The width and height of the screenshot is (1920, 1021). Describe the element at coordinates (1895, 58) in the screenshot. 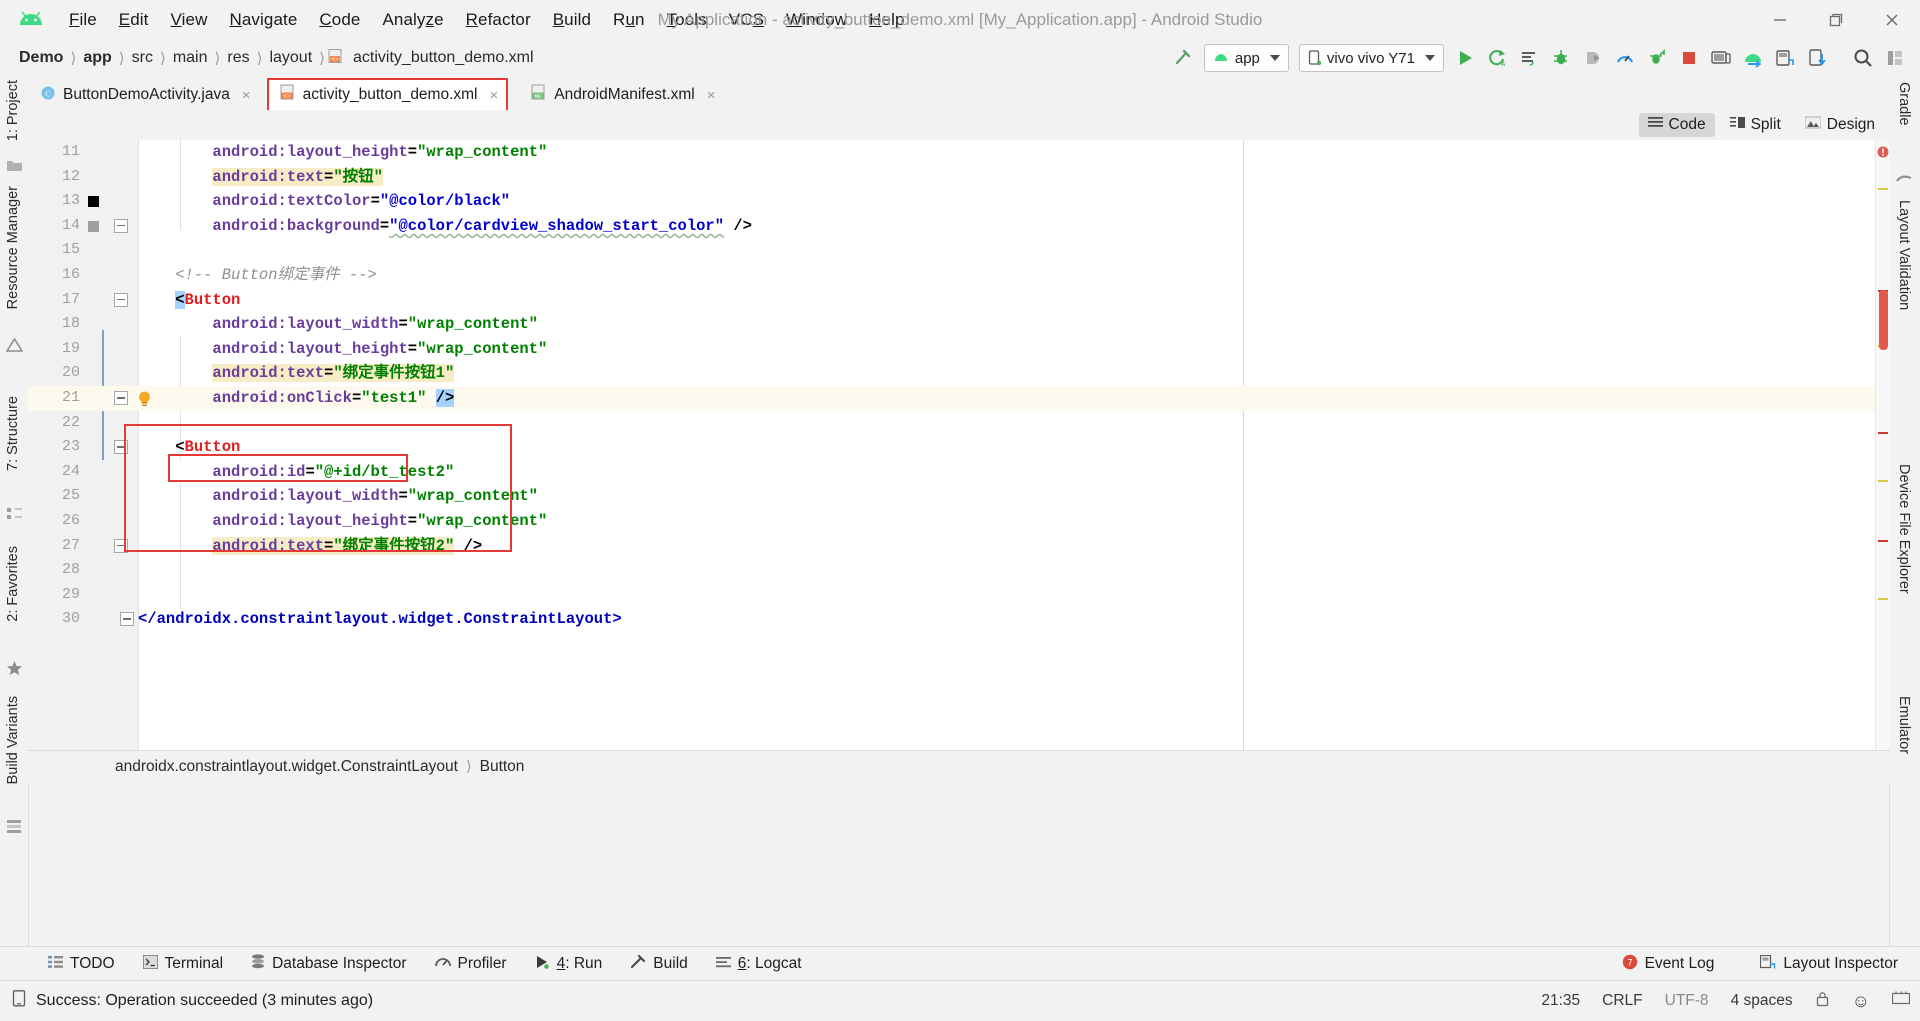

I see `project-structure-icon` at that location.